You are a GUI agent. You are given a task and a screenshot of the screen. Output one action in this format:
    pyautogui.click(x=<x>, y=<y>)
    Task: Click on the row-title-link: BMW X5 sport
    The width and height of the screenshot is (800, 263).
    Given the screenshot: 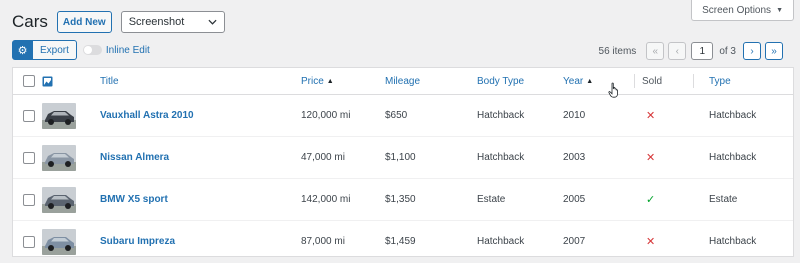 What is the action you would take?
    pyautogui.click(x=134, y=199)
    